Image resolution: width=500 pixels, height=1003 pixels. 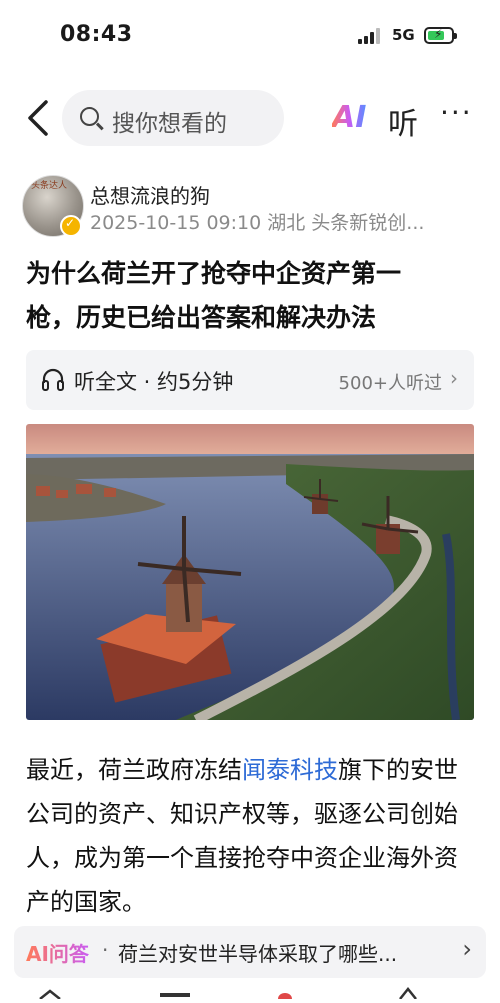 I want to click on ai-question-bar: AI问答 · 荷兰对安世半导体采取了哪些... ›, so click(x=250, y=952).